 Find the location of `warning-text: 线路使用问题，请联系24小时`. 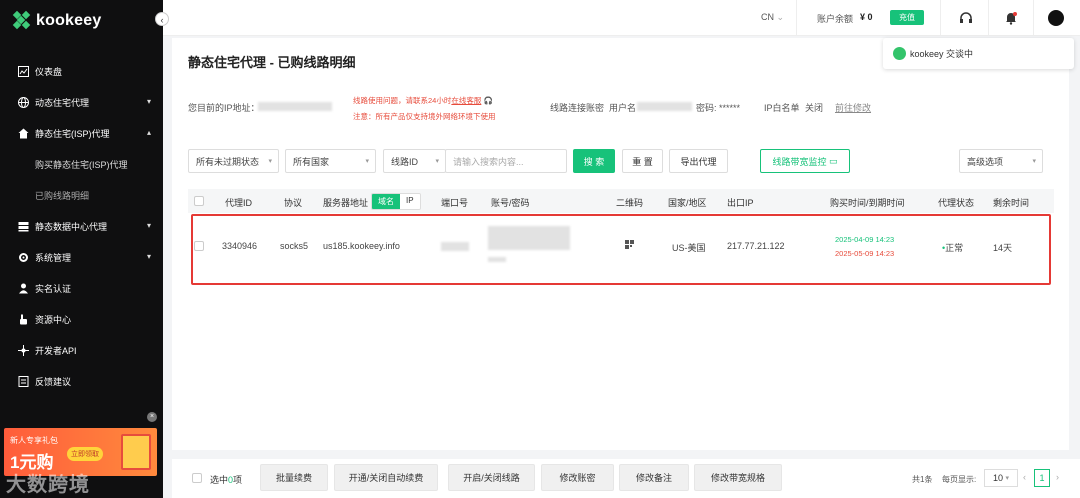

warning-text: 线路使用问题，请联系24小时 is located at coordinates (402, 100).